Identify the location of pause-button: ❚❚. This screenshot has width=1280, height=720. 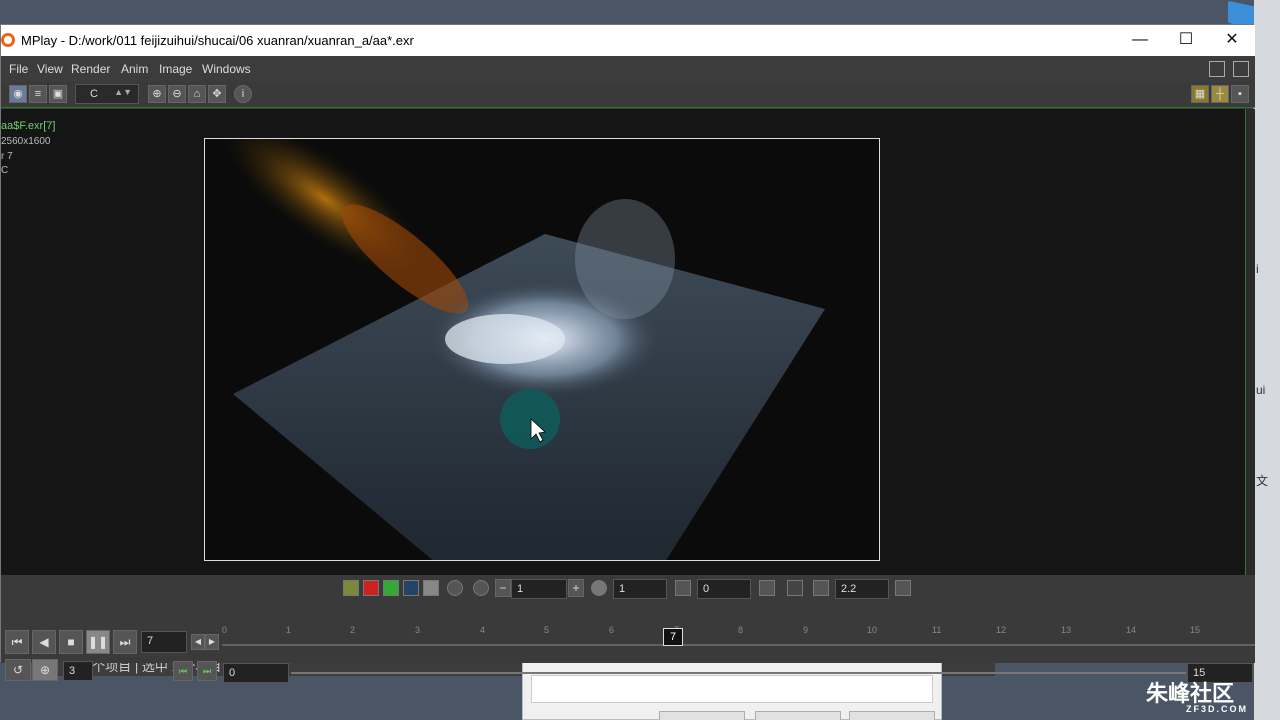
(98, 642).